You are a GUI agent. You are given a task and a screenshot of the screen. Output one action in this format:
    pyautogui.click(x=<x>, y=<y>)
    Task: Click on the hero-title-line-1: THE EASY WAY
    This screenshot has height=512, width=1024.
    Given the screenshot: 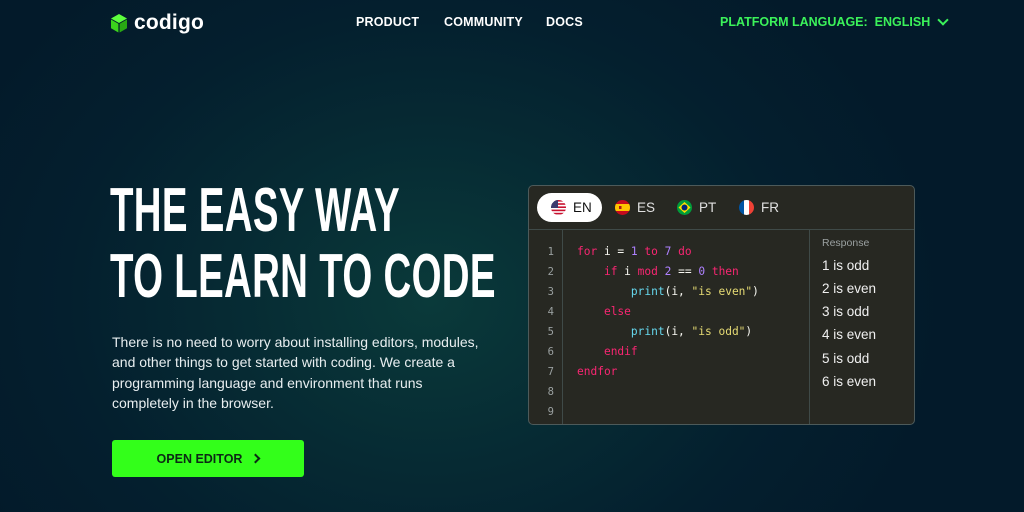 What is the action you would take?
    pyautogui.click(x=255, y=210)
    